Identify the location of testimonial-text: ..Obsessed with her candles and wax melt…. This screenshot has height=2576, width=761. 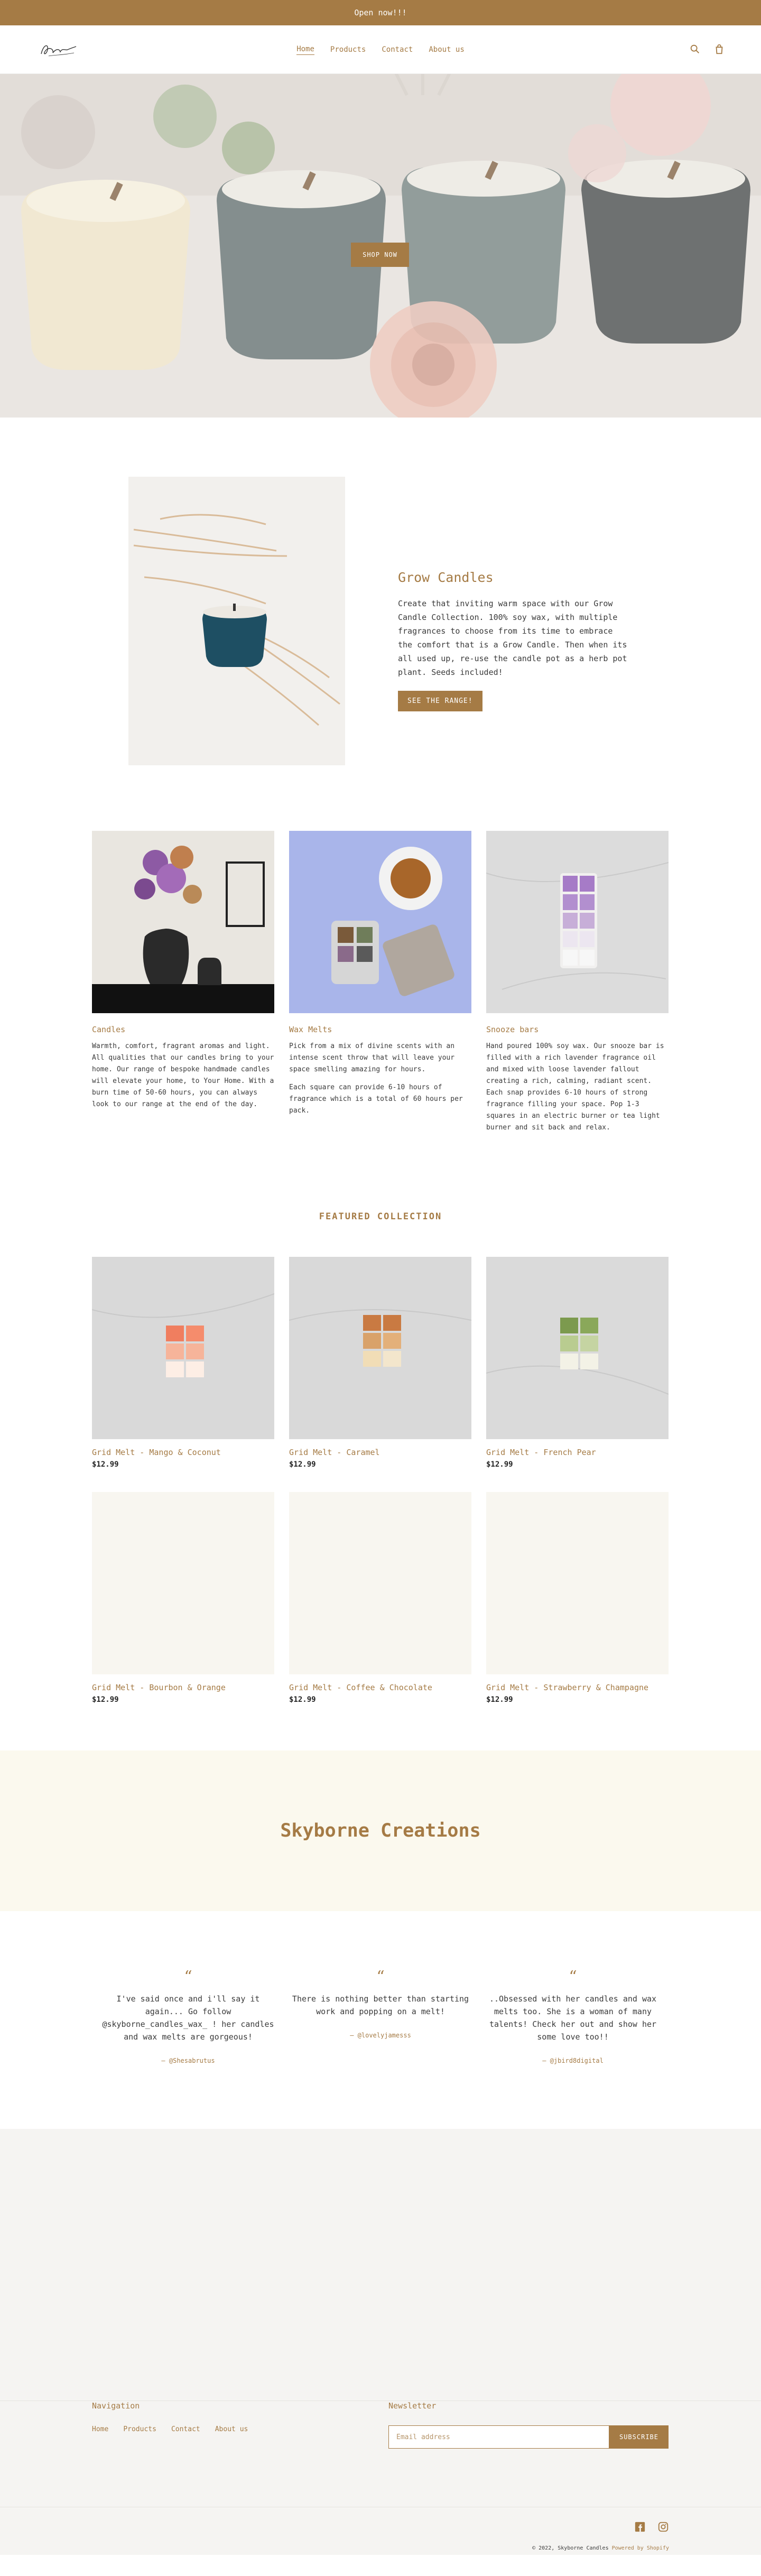
(573, 2018).